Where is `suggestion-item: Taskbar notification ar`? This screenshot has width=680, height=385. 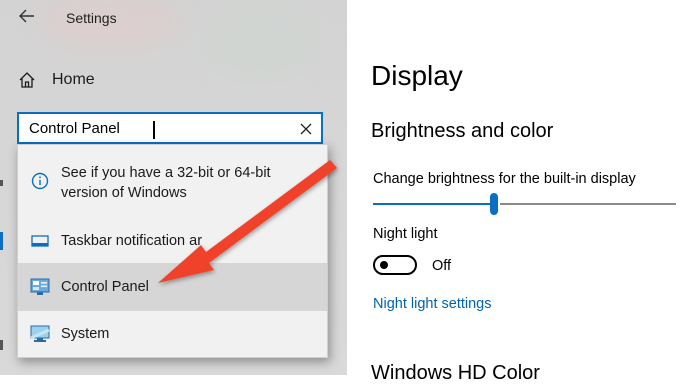 suggestion-item: Taskbar notification ar is located at coordinates (172, 241).